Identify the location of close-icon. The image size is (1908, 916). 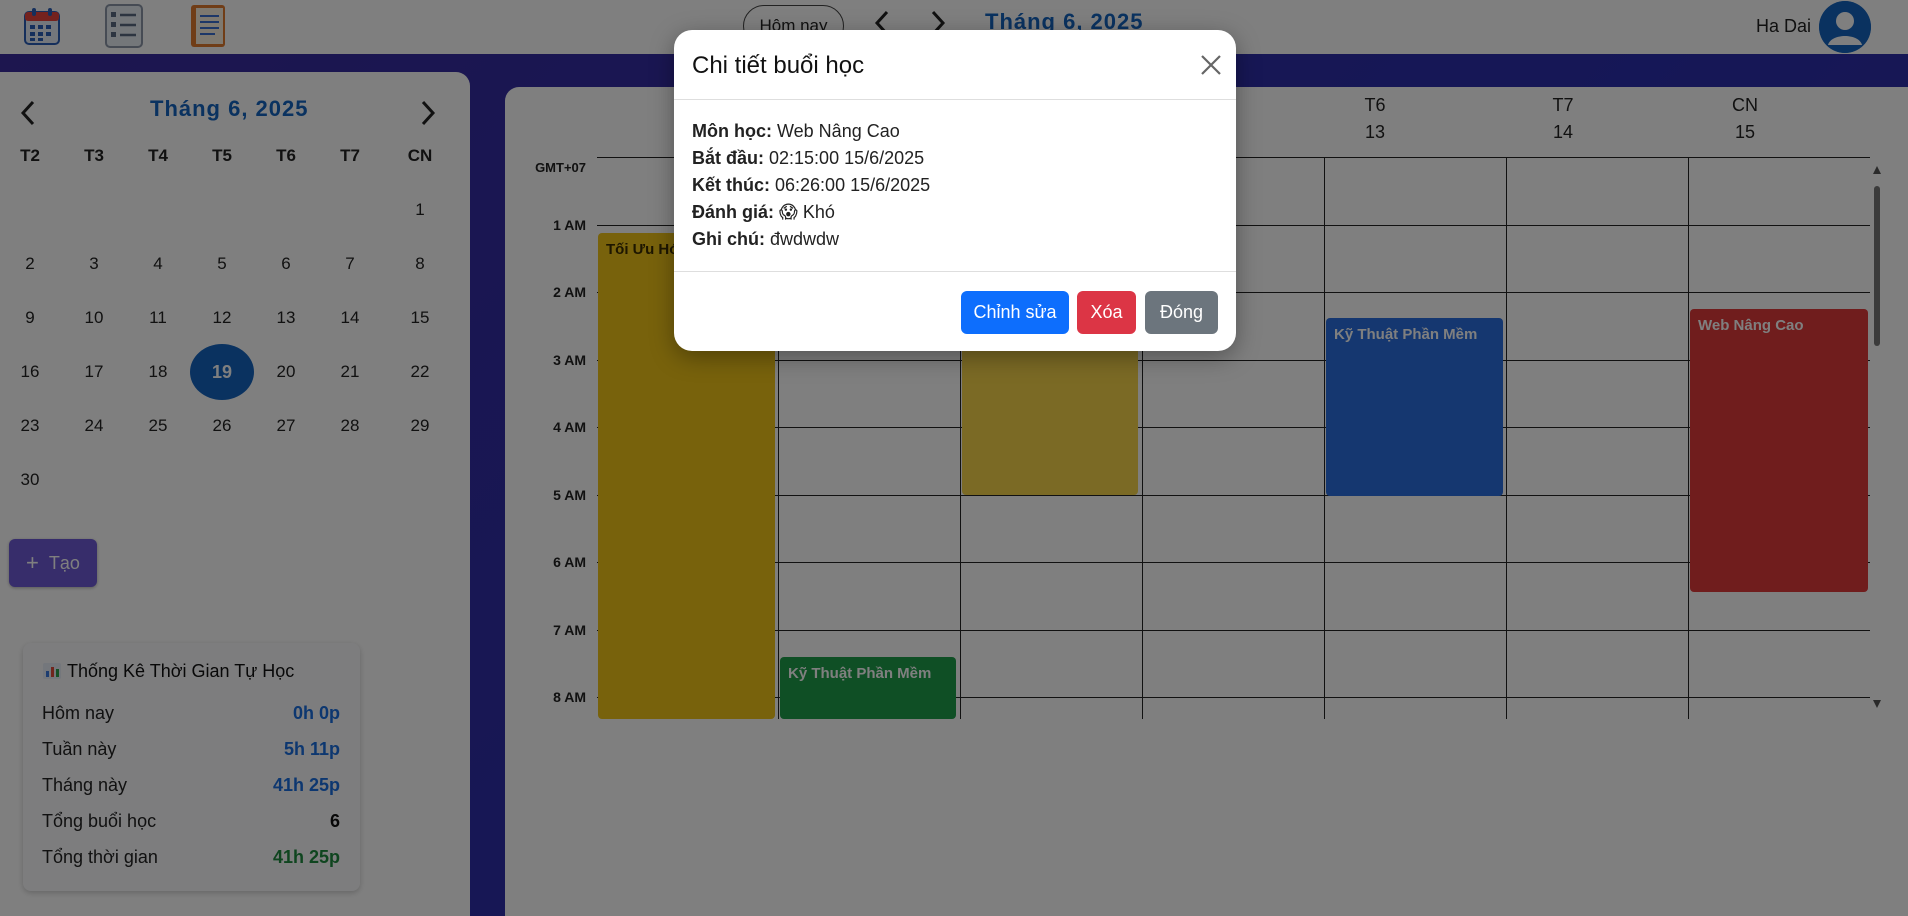
(1211, 65).